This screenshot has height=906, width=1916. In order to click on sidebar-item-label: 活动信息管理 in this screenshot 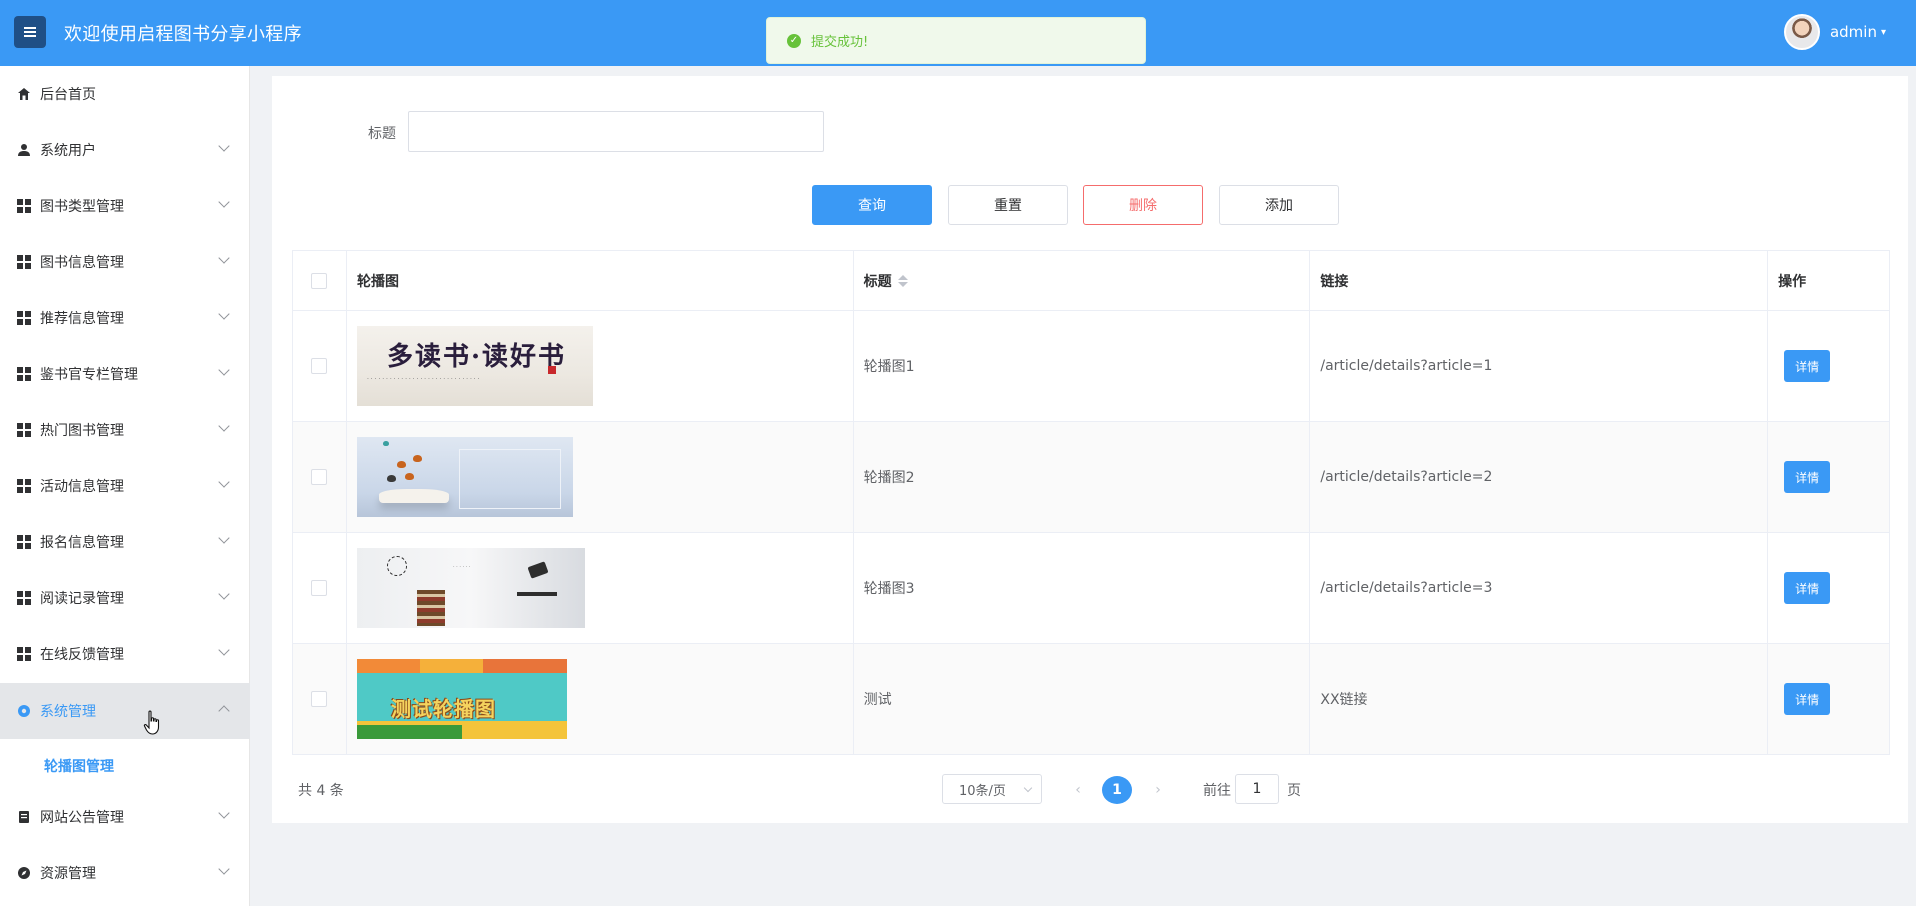, I will do `click(82, 487)`.